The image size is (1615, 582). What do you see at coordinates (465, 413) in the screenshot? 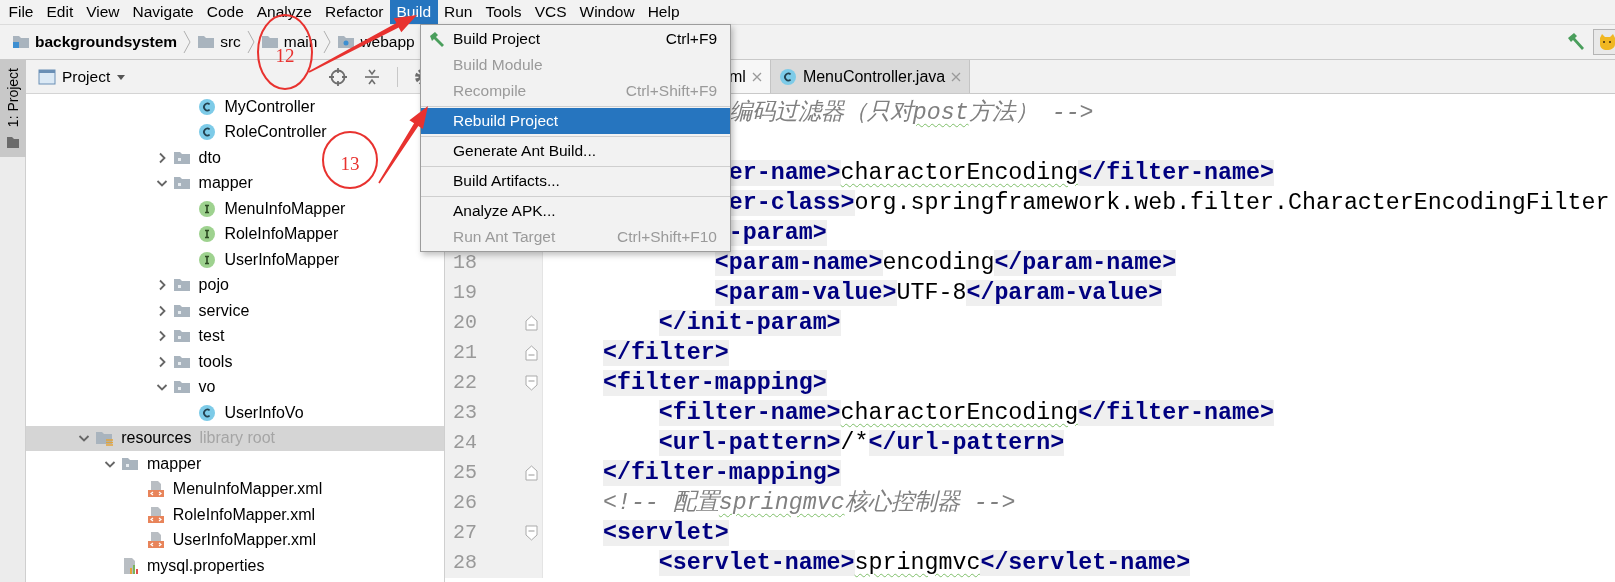
I see `line-number: 23` at bounding box center [465, 413].